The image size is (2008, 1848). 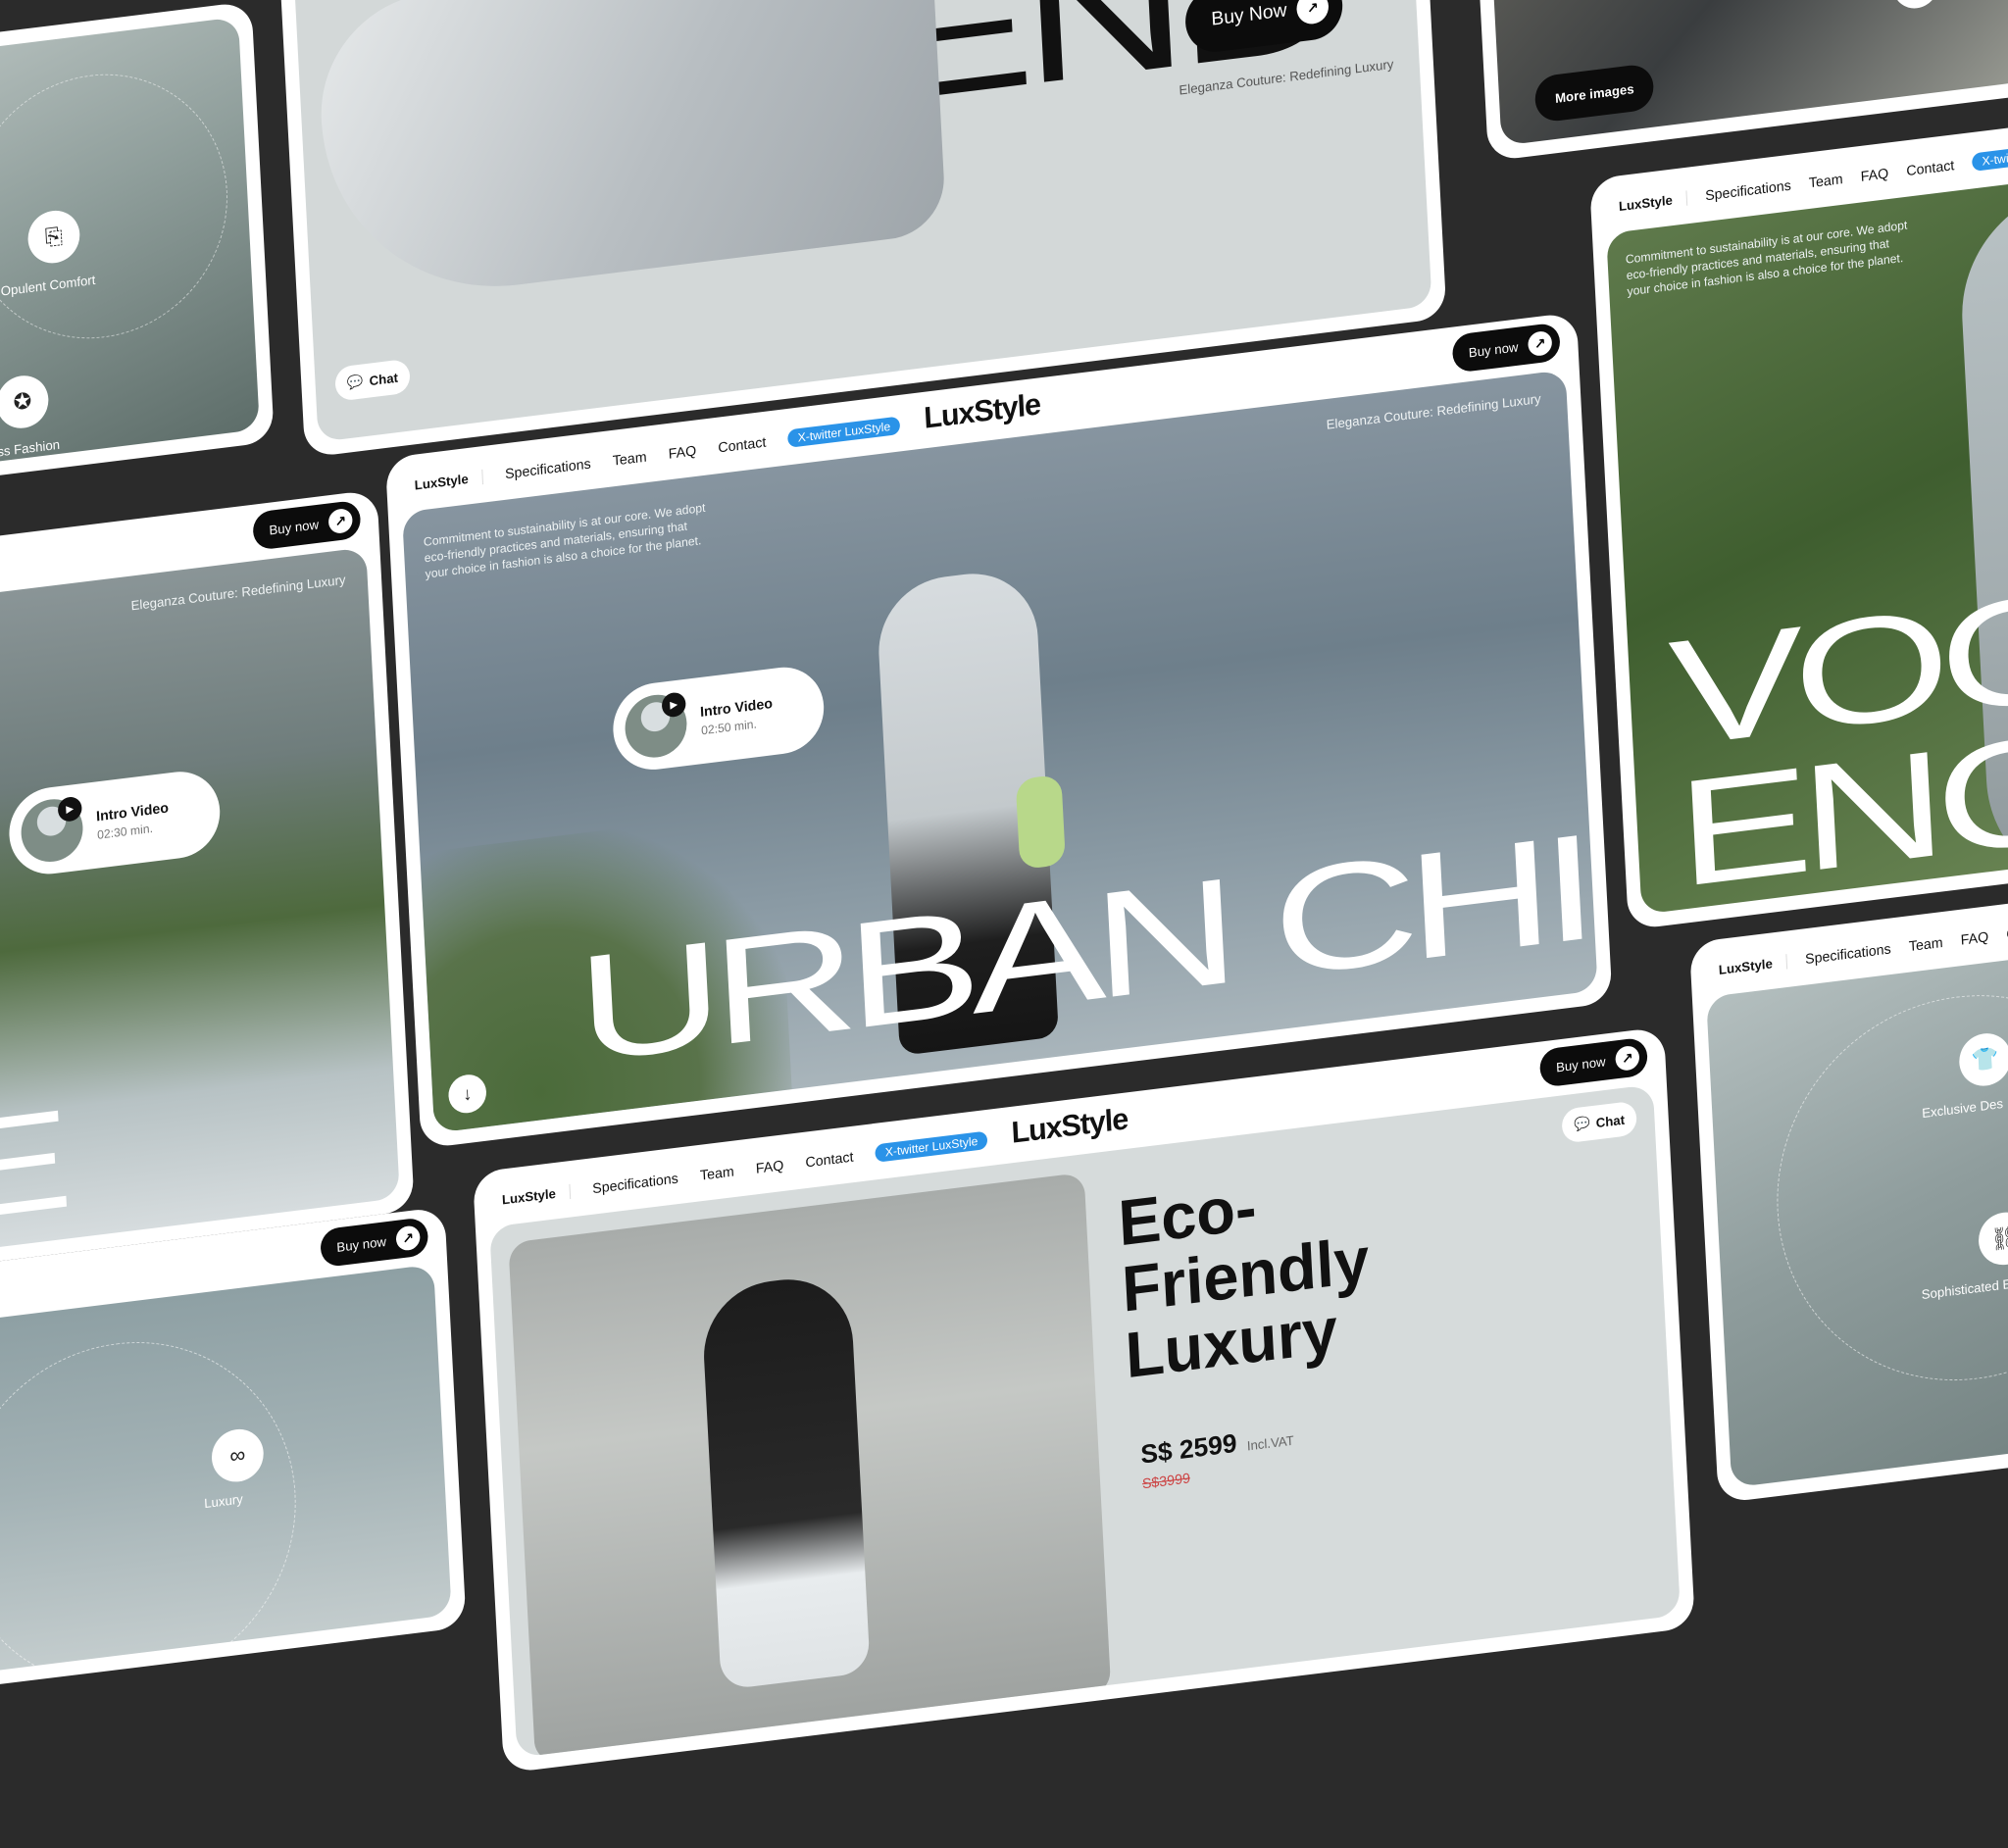 I want to click on product-title: Eco- Friendly Luxury, so click(x=1246, y=1276).